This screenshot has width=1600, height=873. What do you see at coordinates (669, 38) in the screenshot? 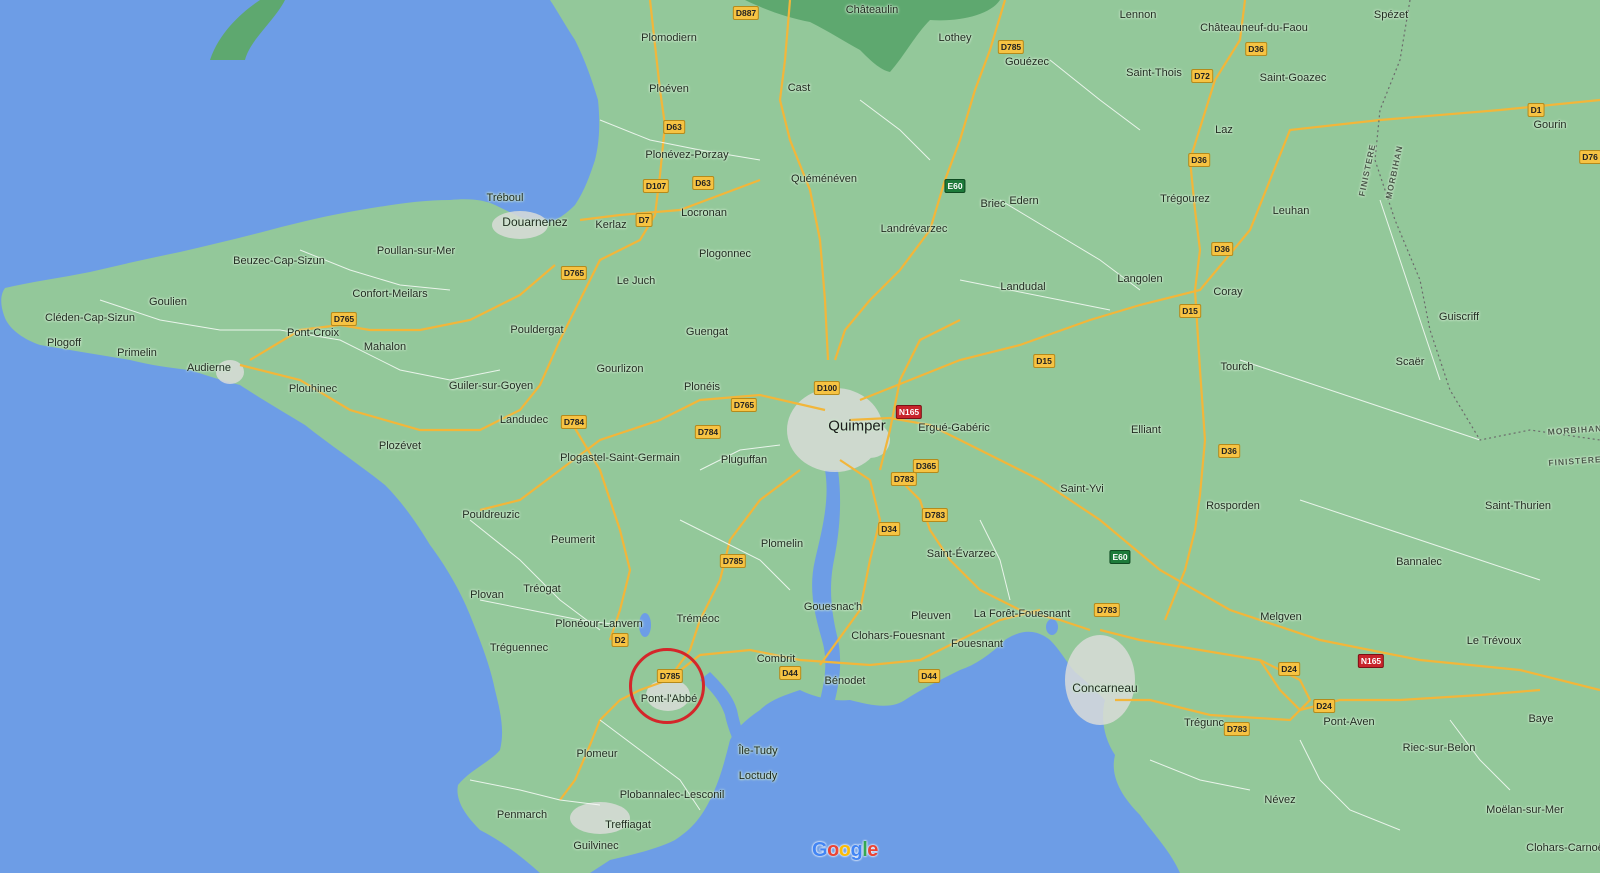
I see `place-label: Plomodiern` at bounding box center [669, 38].